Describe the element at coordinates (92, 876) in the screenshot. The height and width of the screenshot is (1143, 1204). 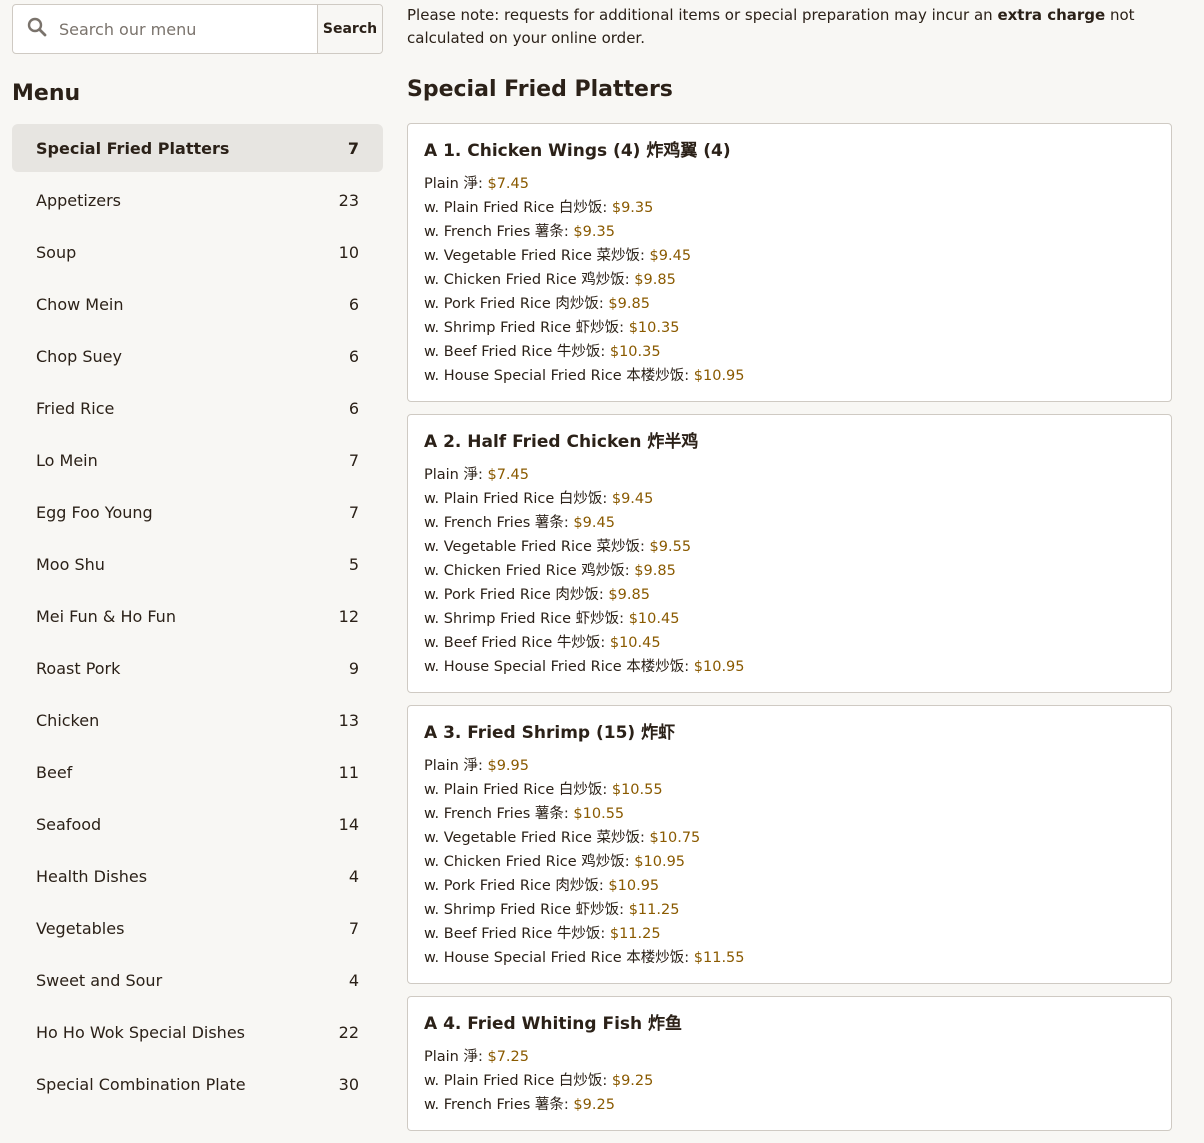
I see `category-label: Health Dishes` at that location.